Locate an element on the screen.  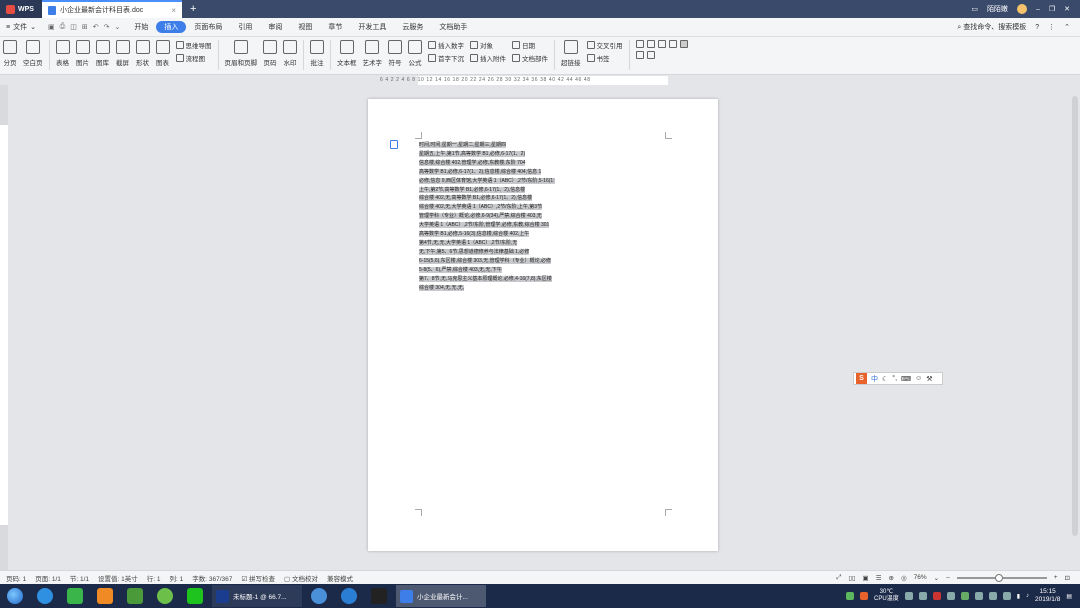
layout-g-icon is located at coordinates (650, 55).